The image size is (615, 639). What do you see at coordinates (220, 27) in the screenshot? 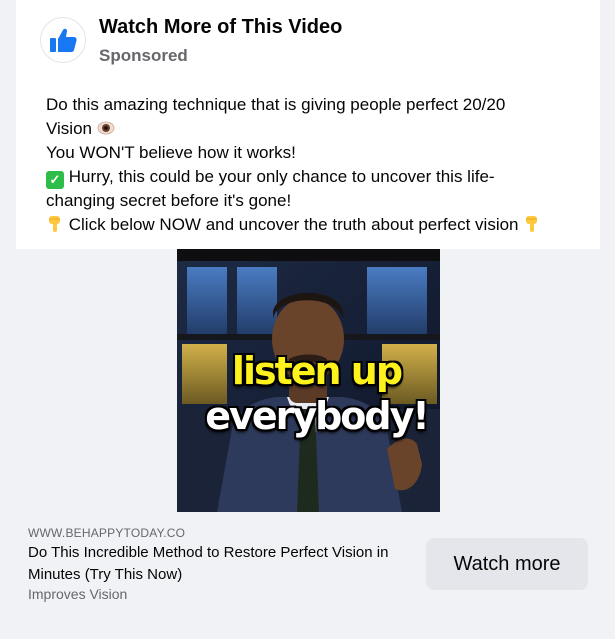
I see `page-name: Watch More of This Video` at bounding box center [220, 27].